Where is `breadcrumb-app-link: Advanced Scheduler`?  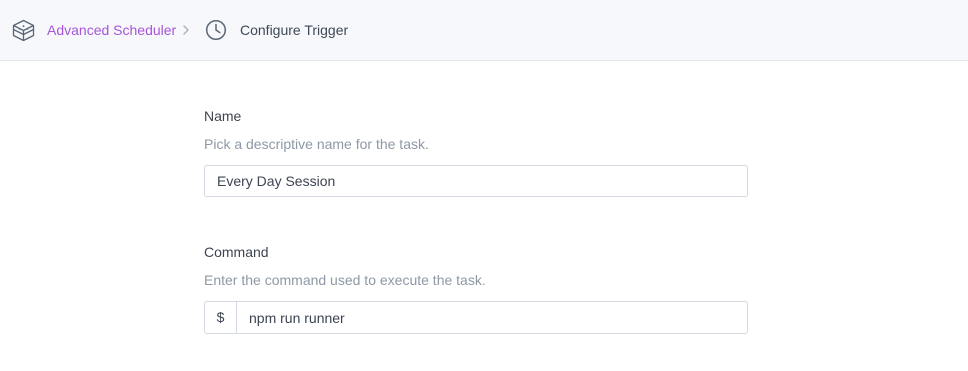
breadcrumb-app-link: Advanced Scheduler is located at coordinates (111, 30).